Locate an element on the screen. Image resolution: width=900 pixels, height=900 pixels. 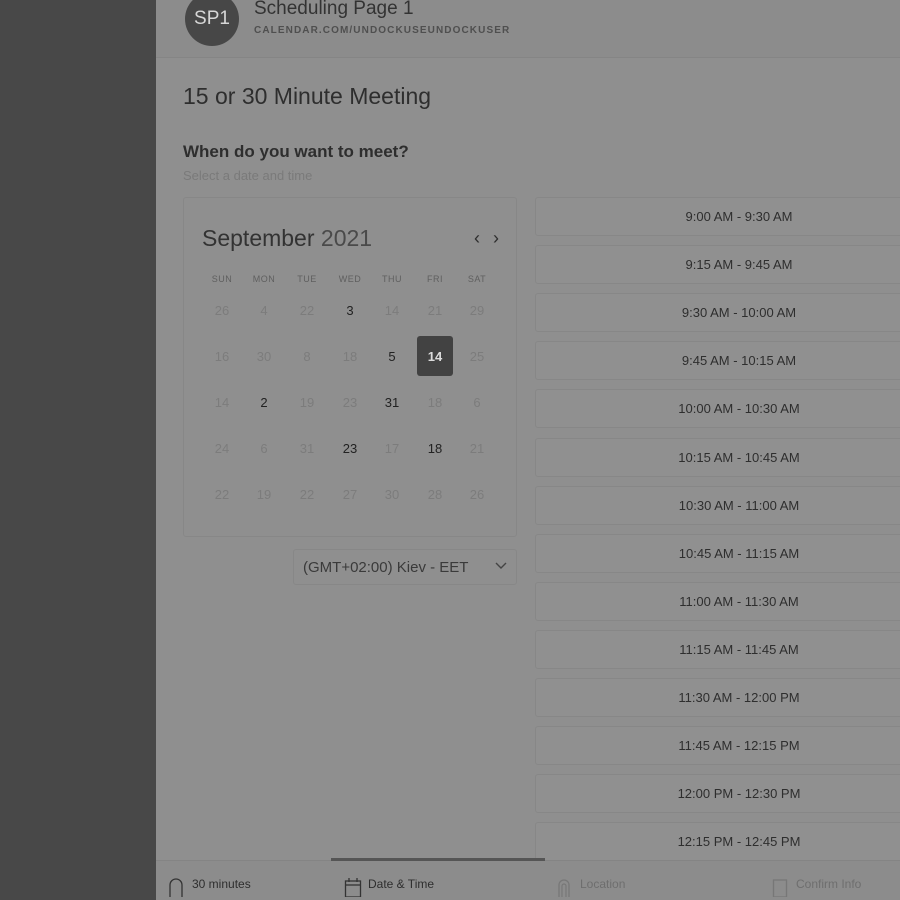
weekday-label: MON is located at coordinates (264, 279).